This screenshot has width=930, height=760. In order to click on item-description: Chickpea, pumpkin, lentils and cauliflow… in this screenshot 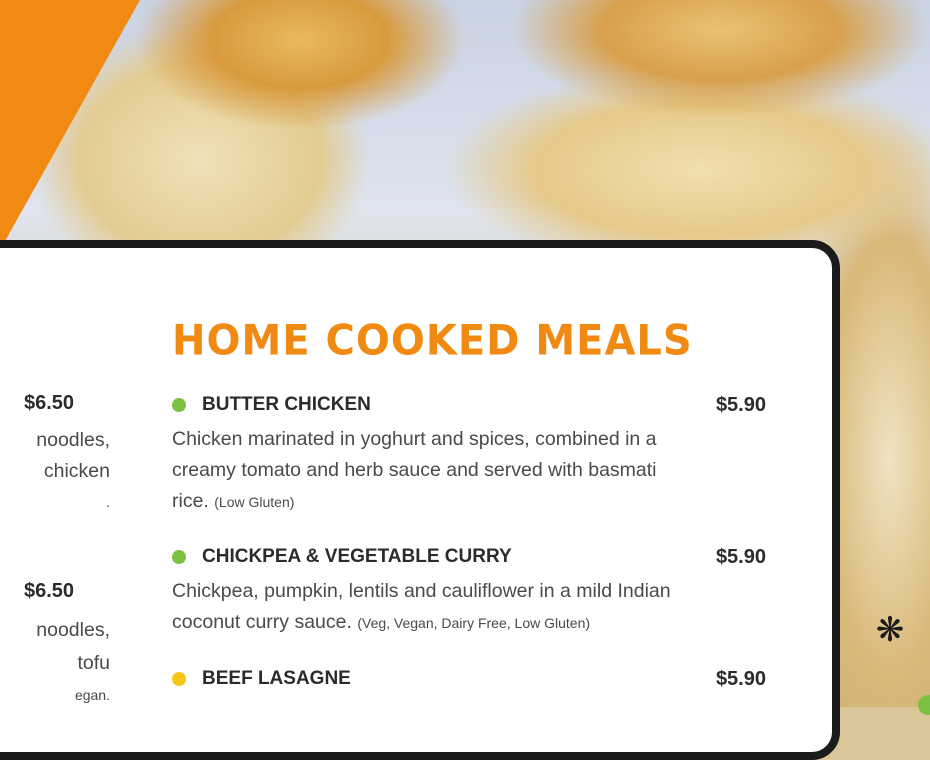, I will do `click(421, 606)`.